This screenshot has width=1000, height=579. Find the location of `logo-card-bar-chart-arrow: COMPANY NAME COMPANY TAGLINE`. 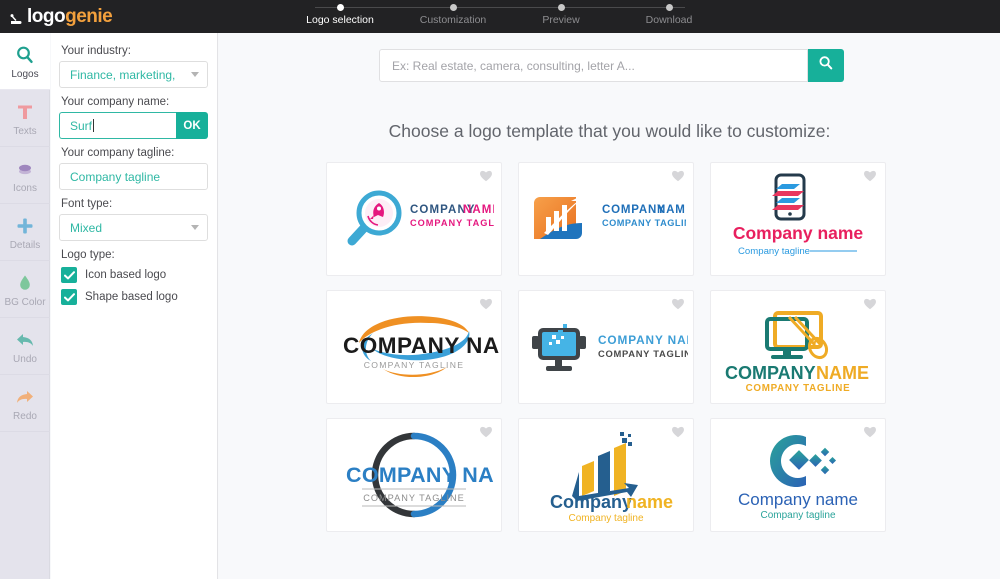

logo-card-bar-chart-arrow: COMPANY NAME COMPANY TAGLINE is located at coordinates (606, 219).